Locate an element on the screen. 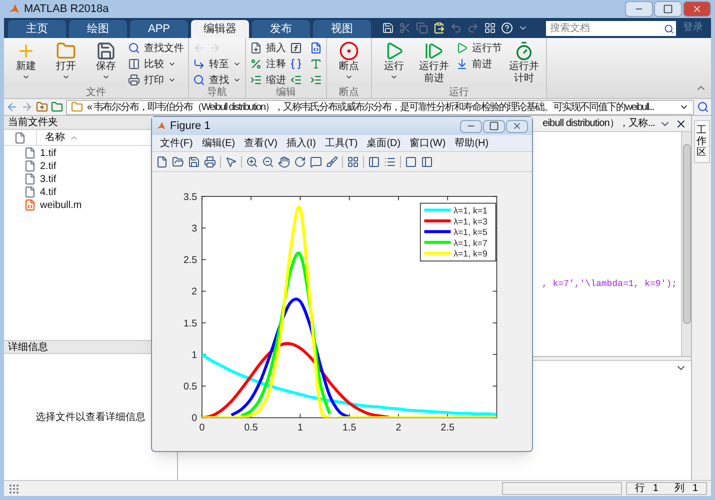 This screenshot has width=715, height=500. ribbon-button: 运行节 is located at coordinates (479, 48).